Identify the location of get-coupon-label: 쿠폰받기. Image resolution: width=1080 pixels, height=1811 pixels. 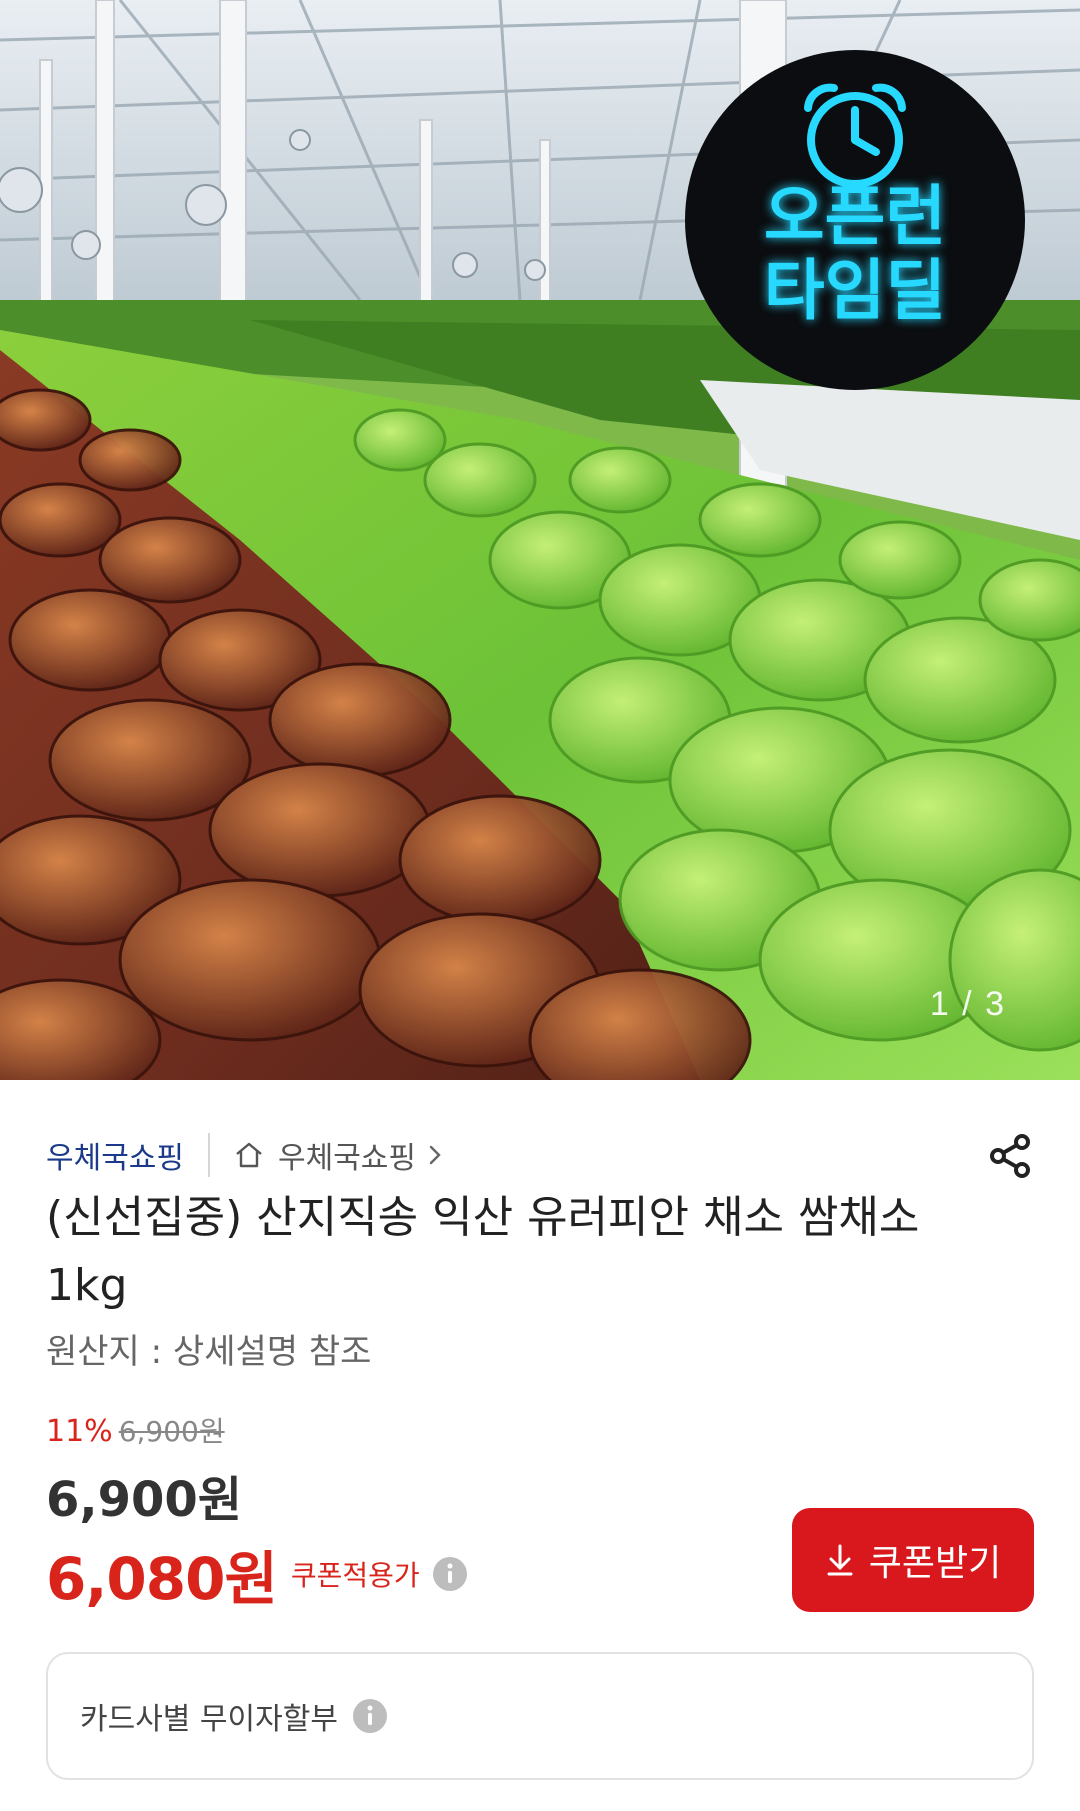
(935, 1563).